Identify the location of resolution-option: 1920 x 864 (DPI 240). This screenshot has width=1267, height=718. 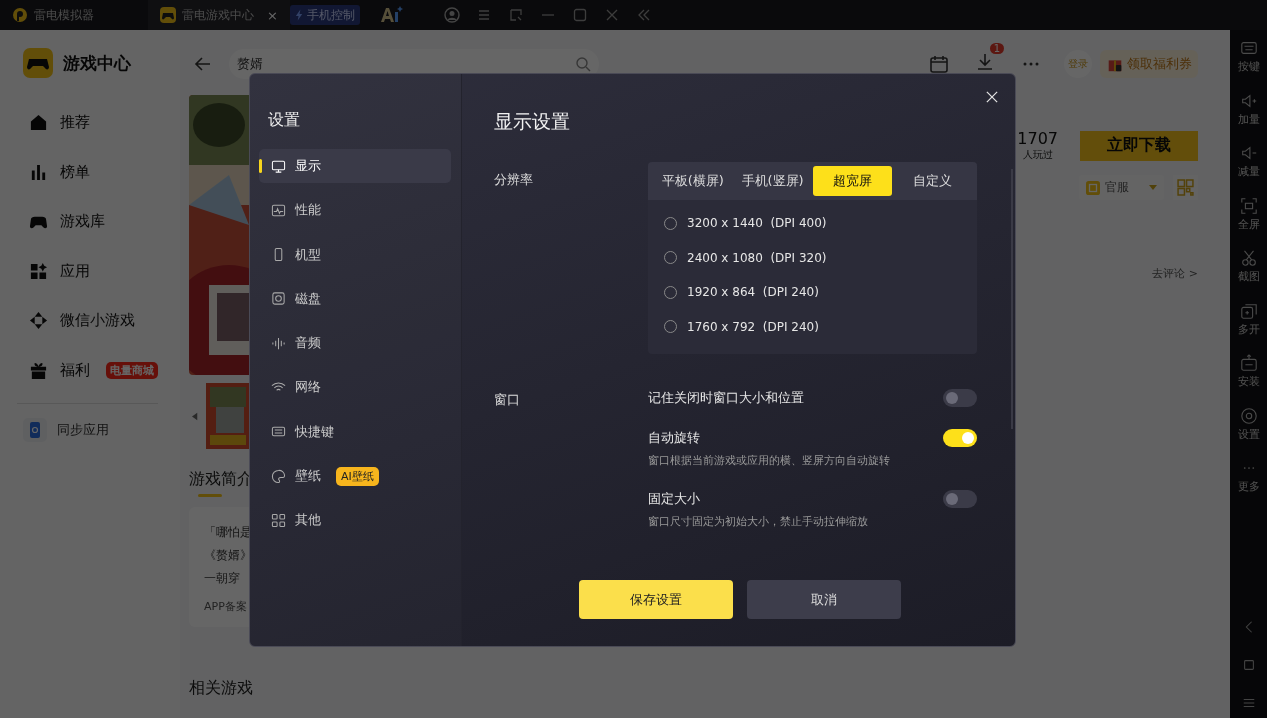
(753, 292).